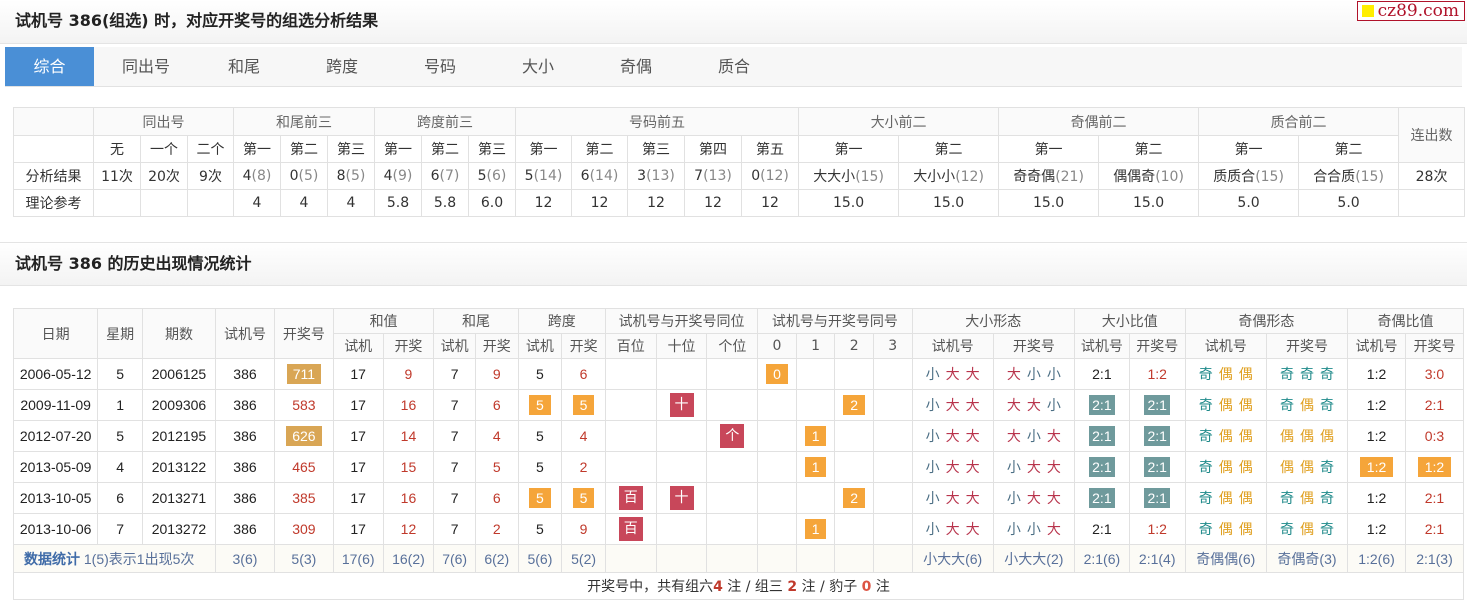 The height and width of the screenshot is (607, 1467). I want to click on span-test-cell: 5, so click(540, 529).